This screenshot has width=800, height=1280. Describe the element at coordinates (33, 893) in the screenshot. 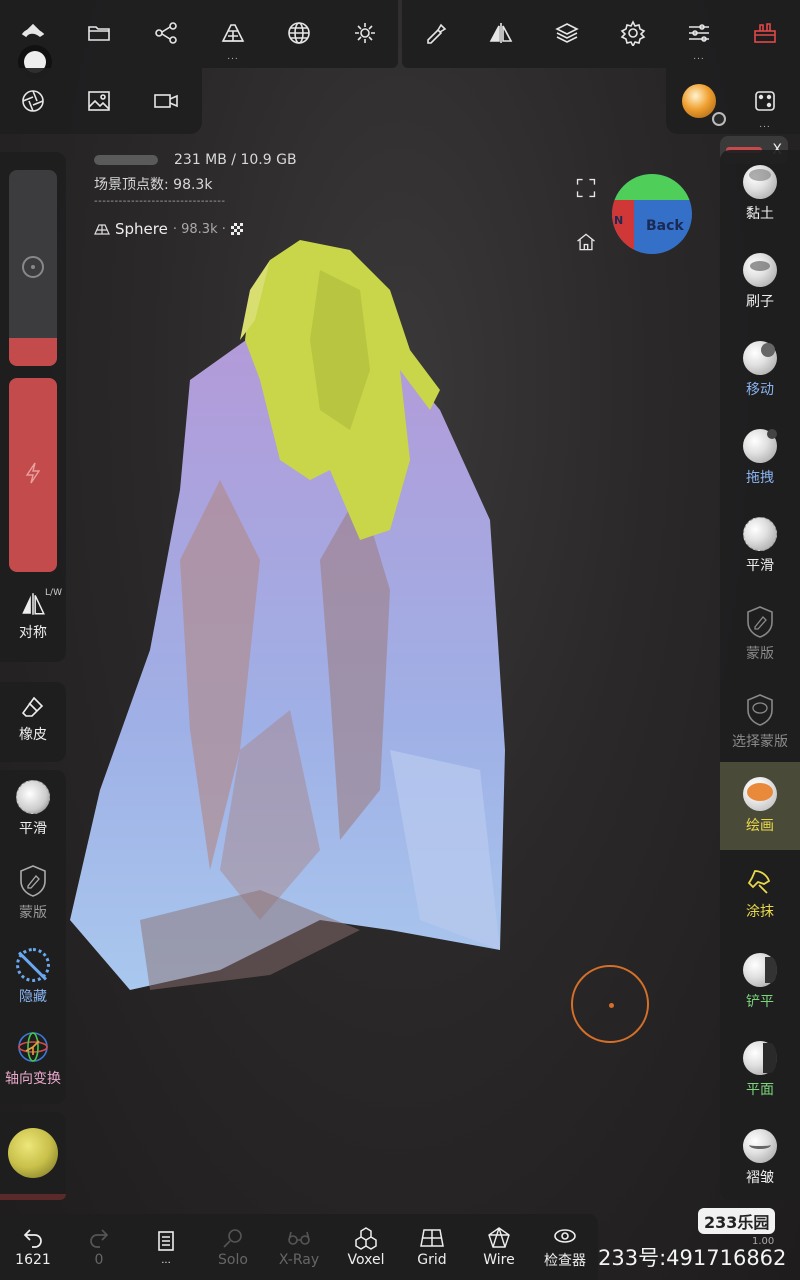

I see `left-tool-mask: 蒙版` at that location.